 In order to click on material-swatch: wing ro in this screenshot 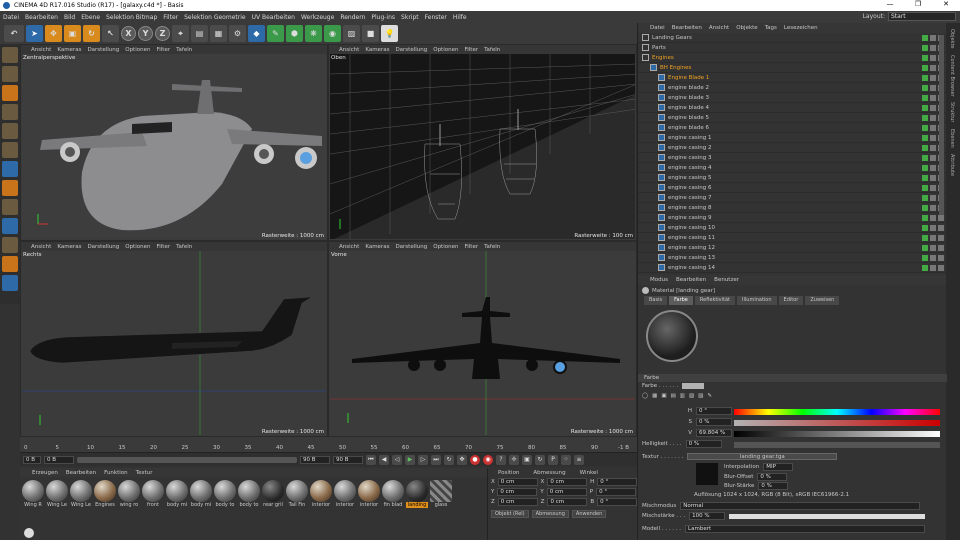, I will do `click(129, 494)`.